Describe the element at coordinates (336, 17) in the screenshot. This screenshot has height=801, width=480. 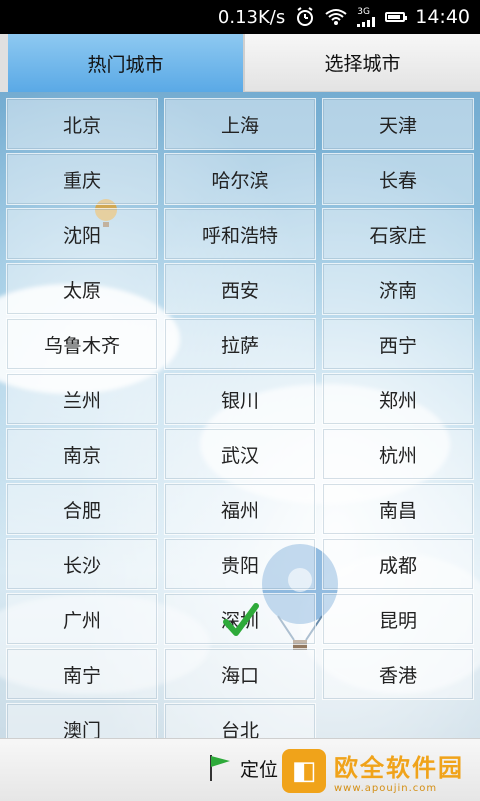
I see `wifi-icon` at that location.